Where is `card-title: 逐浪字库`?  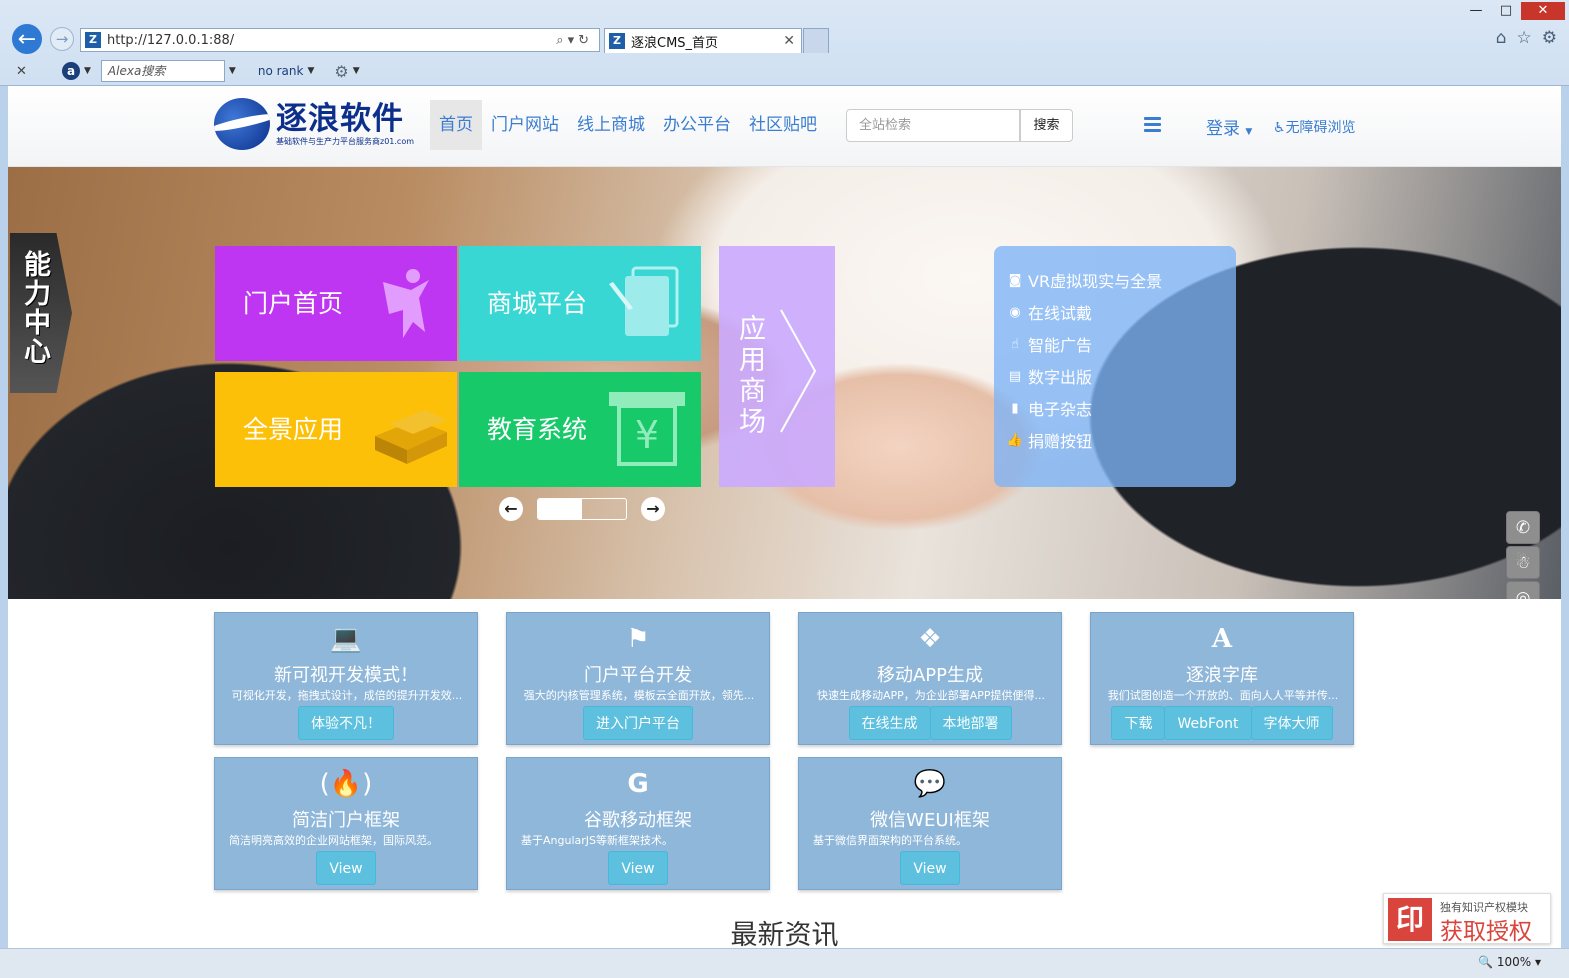 card-title: 逐浪字库 is located at coordinates (1222, 675).